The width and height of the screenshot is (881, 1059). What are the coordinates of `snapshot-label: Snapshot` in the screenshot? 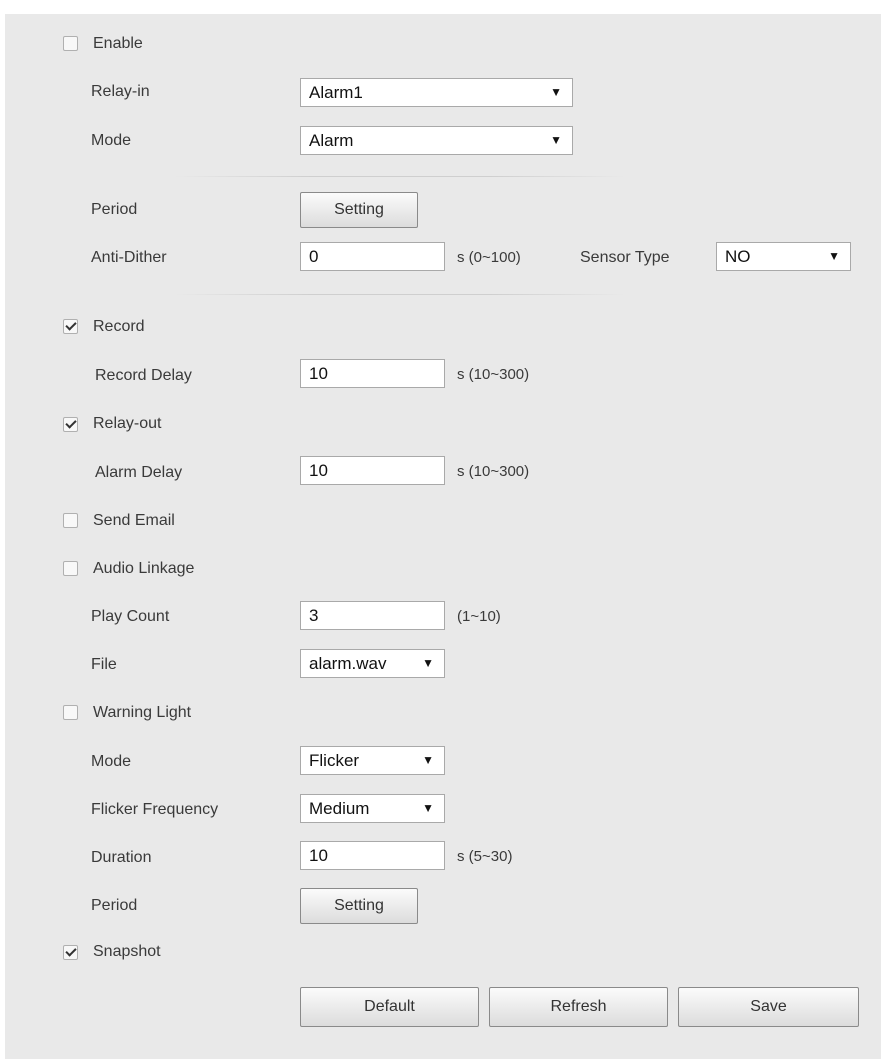 It's located at (127, 951).